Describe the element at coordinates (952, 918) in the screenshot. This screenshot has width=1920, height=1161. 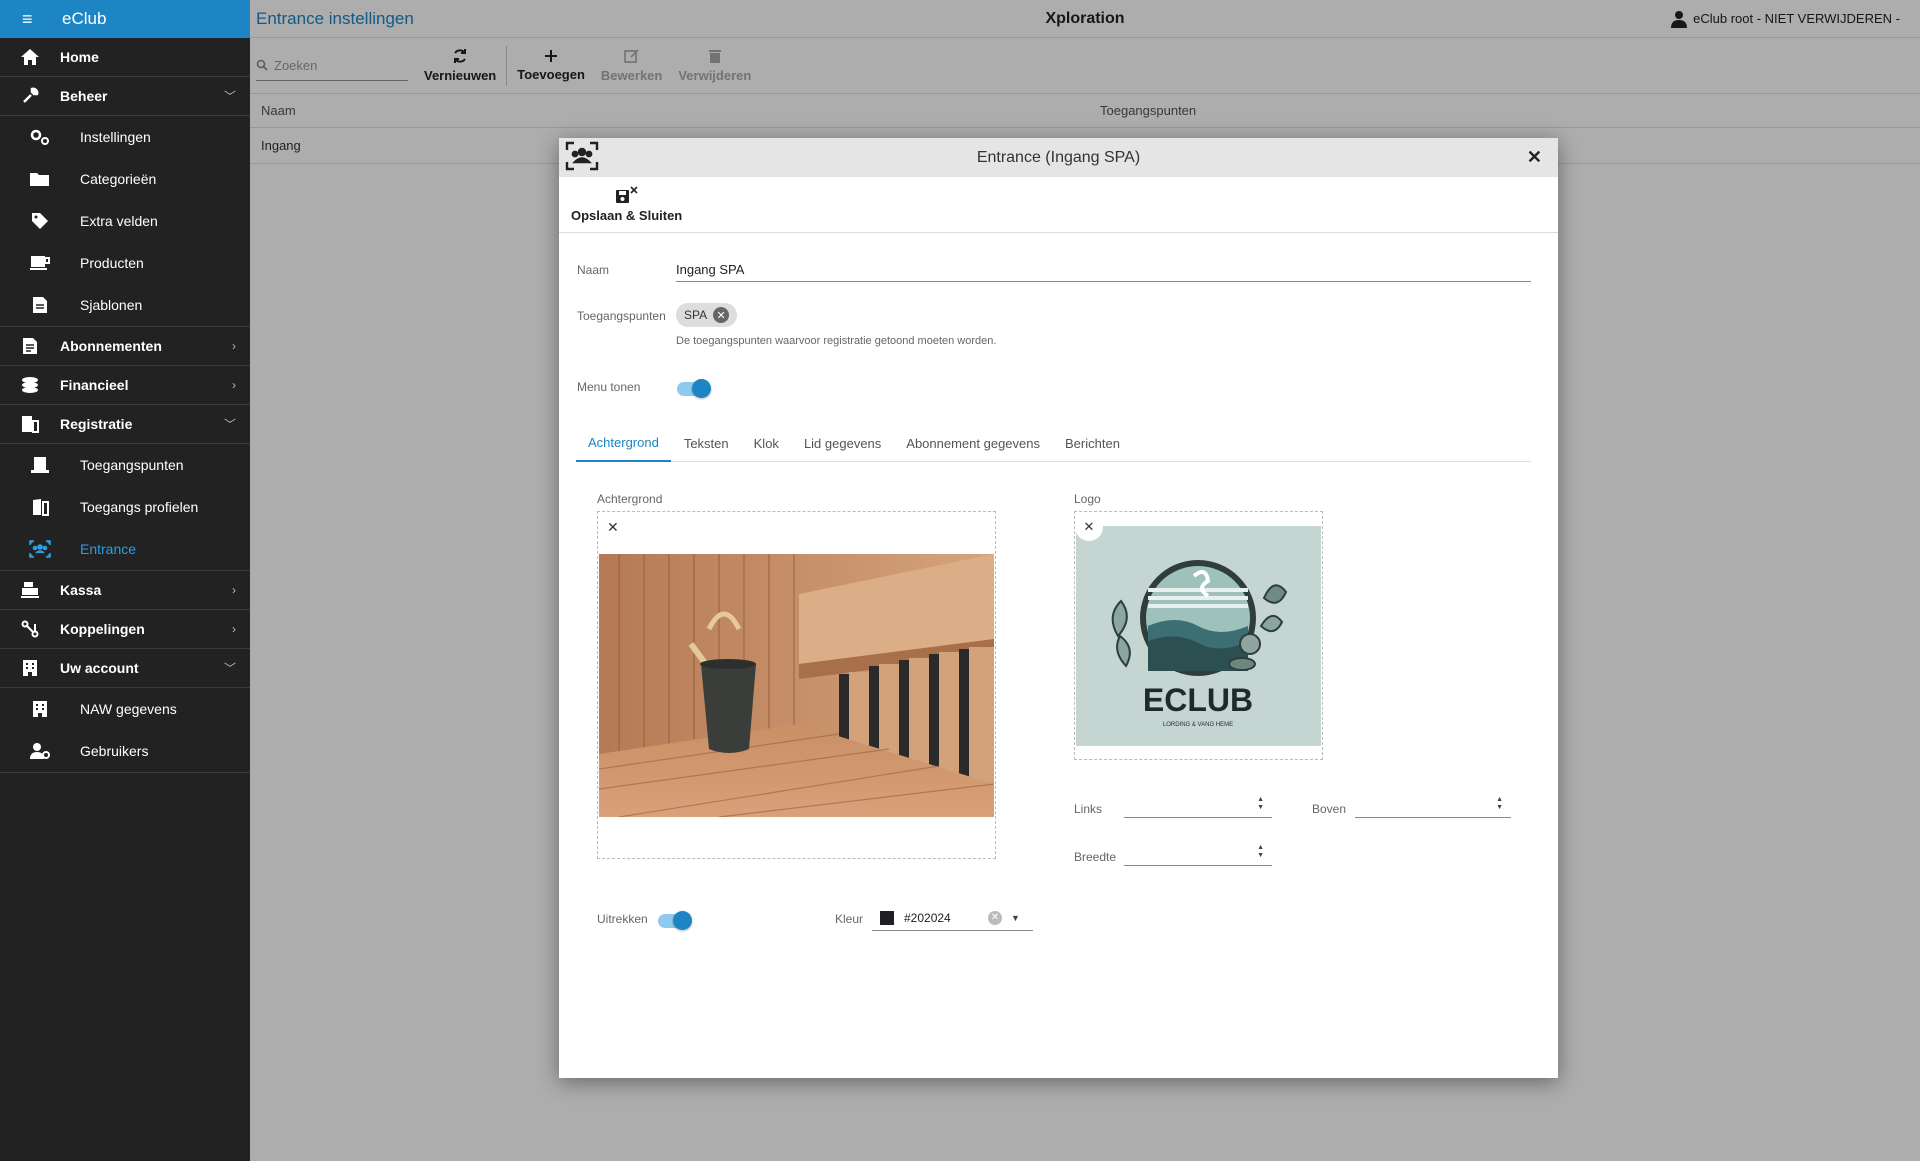
I see `kleur-field: #202024 ✕ ▼` at that location.